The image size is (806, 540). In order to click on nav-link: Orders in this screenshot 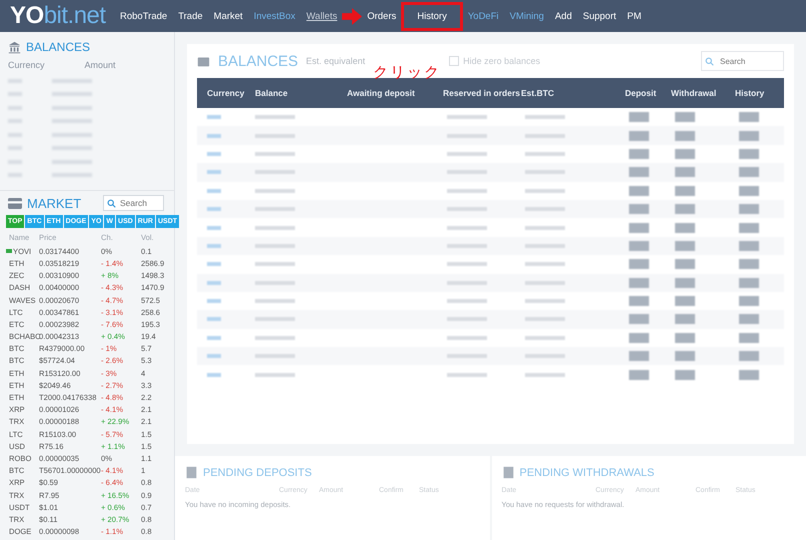, I will do `click(381, 16)`.